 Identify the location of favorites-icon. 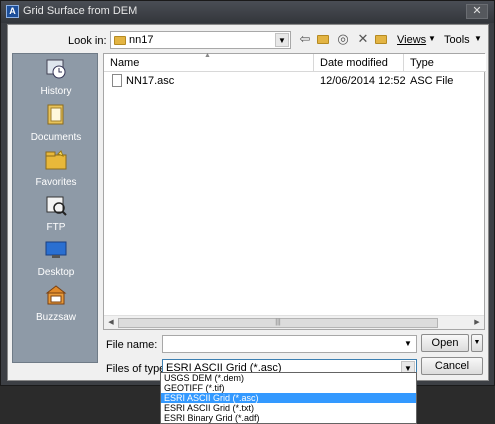
(56, 160).